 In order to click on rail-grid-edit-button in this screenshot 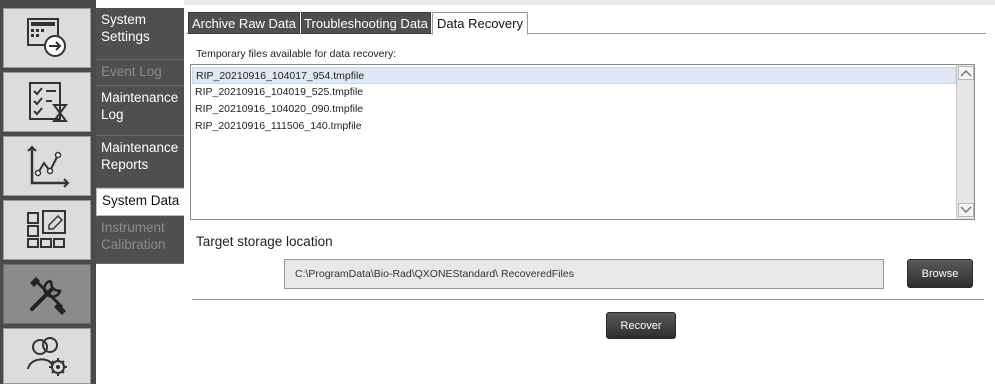, I will do `click(47, 230)`.